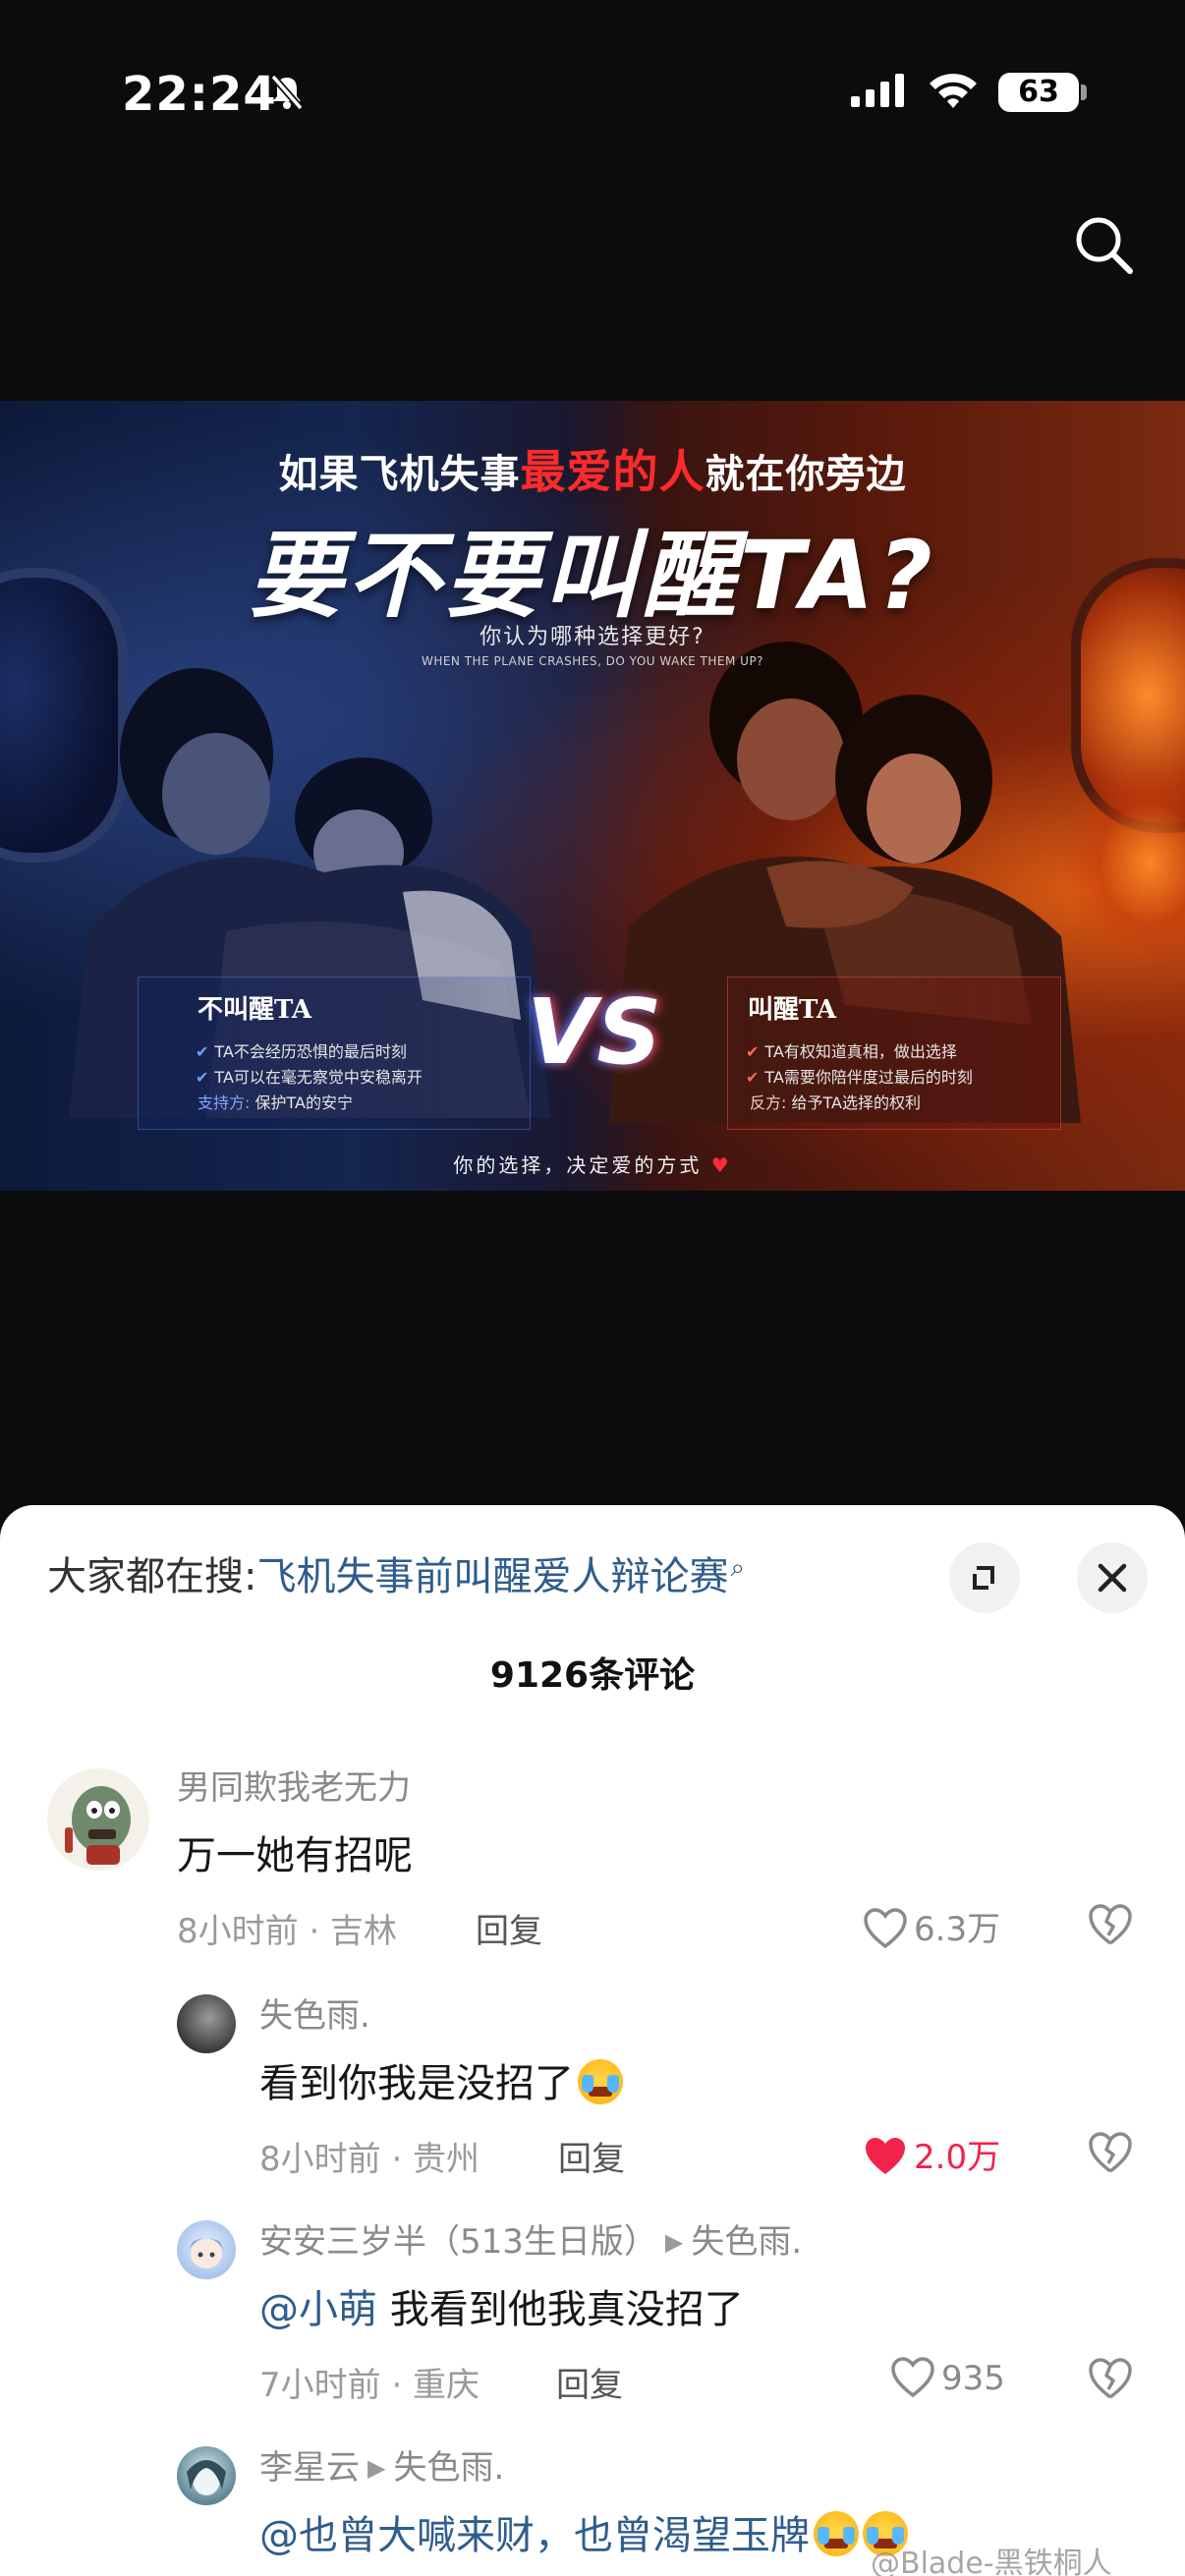 This screenshot has width=1185, height=2576. I want to click on comment-text: 看到你我是没招了, so click(441, 2079).